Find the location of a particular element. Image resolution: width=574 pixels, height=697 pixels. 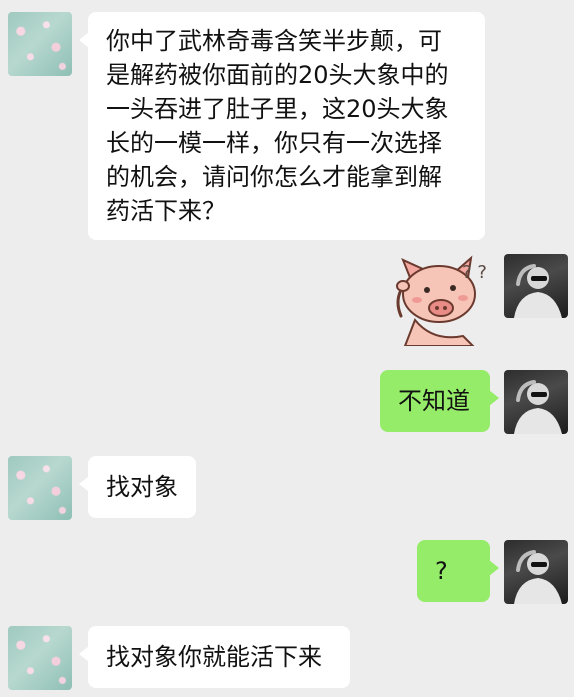

outgoing-message-bubble: ? is located at coordinates (458, 571).